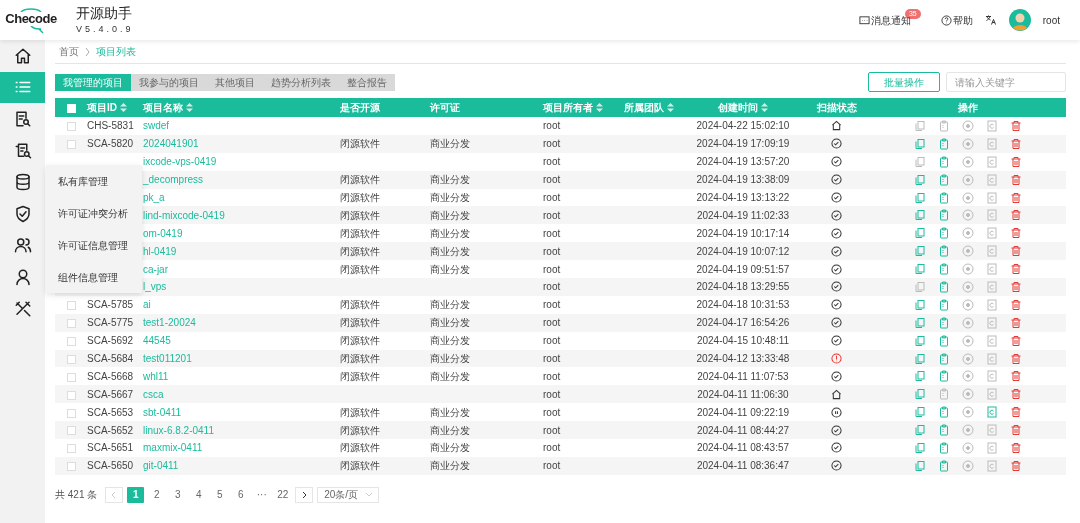  I want to click on project-link: om-0419, so click(163, 233).